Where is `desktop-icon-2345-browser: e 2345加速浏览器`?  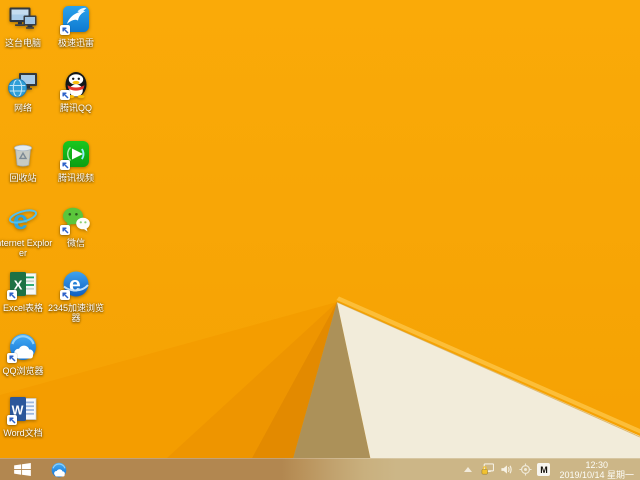 desktop-icon-2345-browser: e 2345加速浏览器 is located at coordinates (76, 295).